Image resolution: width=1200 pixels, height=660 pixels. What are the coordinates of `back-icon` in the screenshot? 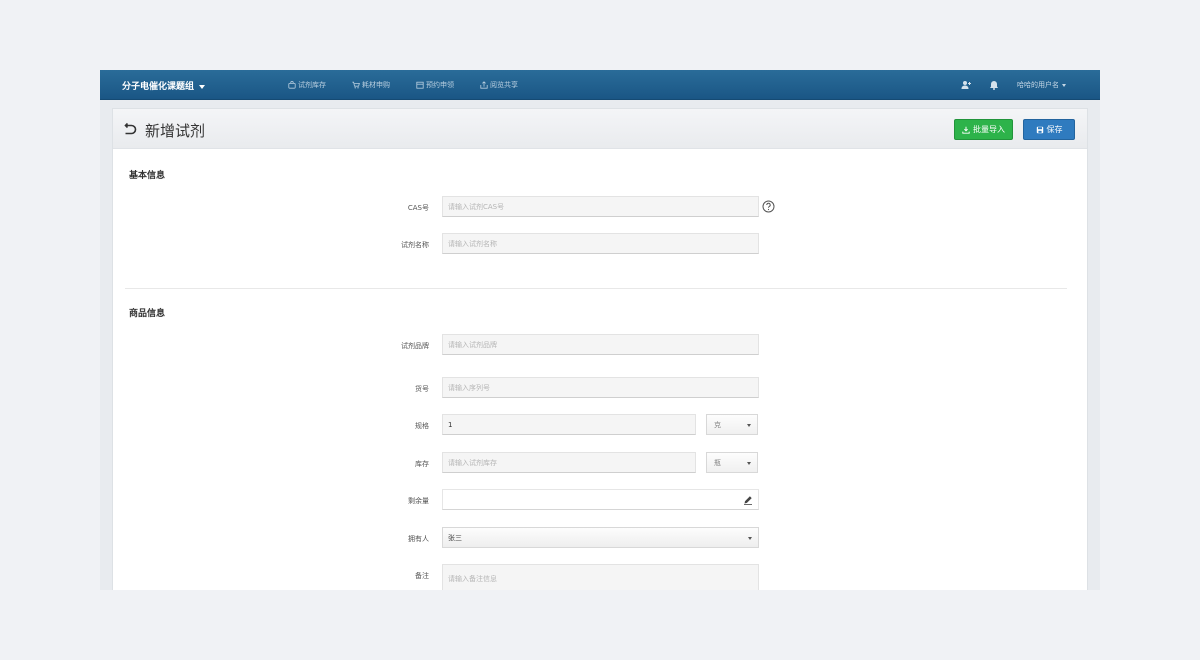 It's located at (131, 129).